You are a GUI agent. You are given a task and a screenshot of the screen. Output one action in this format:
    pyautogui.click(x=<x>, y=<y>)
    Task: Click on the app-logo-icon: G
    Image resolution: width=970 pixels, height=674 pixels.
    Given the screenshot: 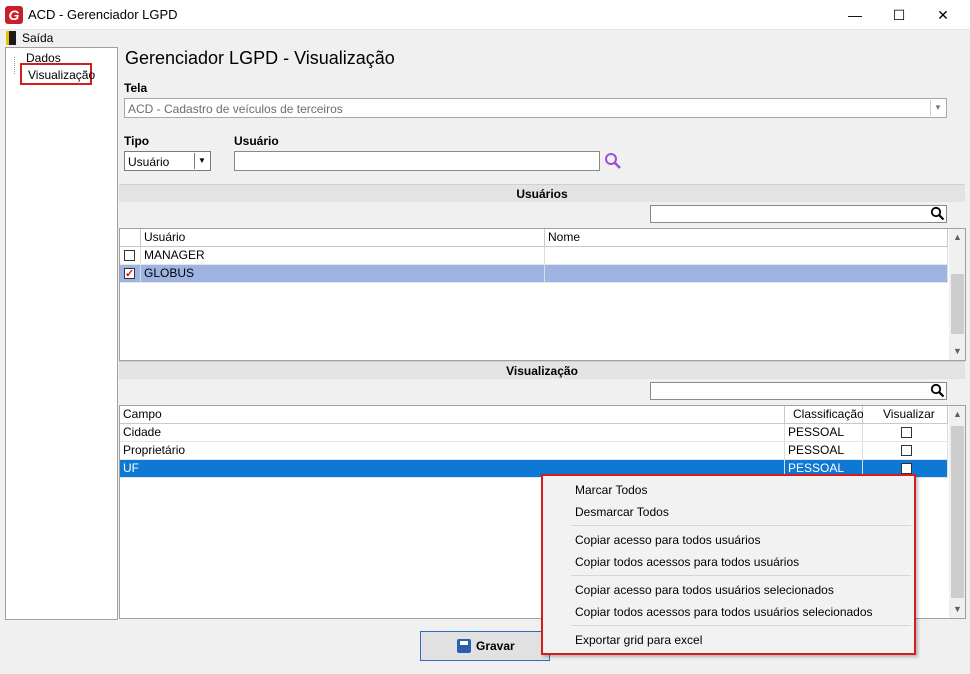 What is the action you would take?
    pyautogui.click(x=14, y=15)
    